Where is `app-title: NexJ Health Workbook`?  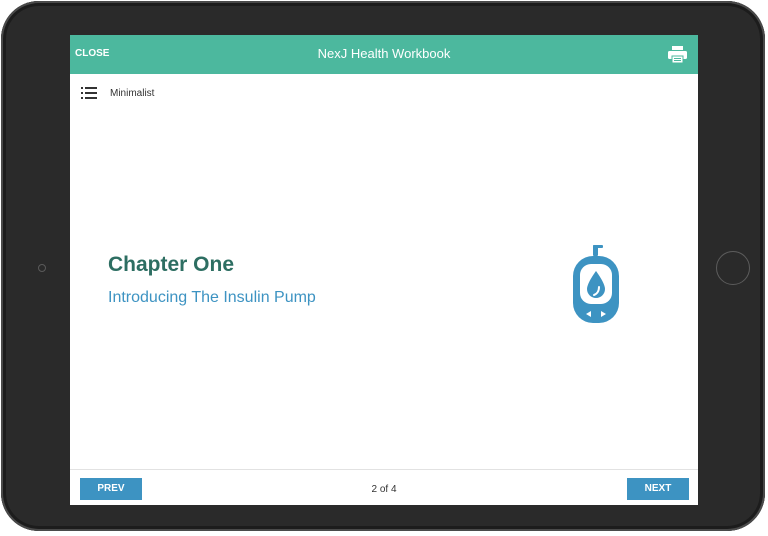 app-title: NexJ Health Workbook is located at coordinates (384, 53).